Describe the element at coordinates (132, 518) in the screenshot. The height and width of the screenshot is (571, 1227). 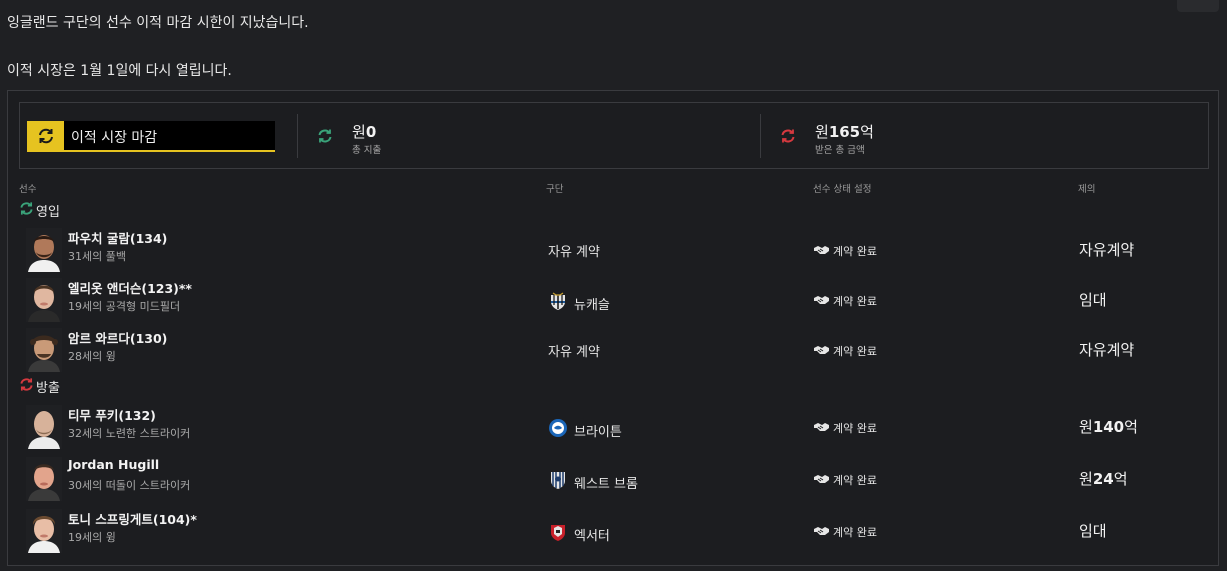
I see `player-name: 토니 스프링게트(104)*` at that location.